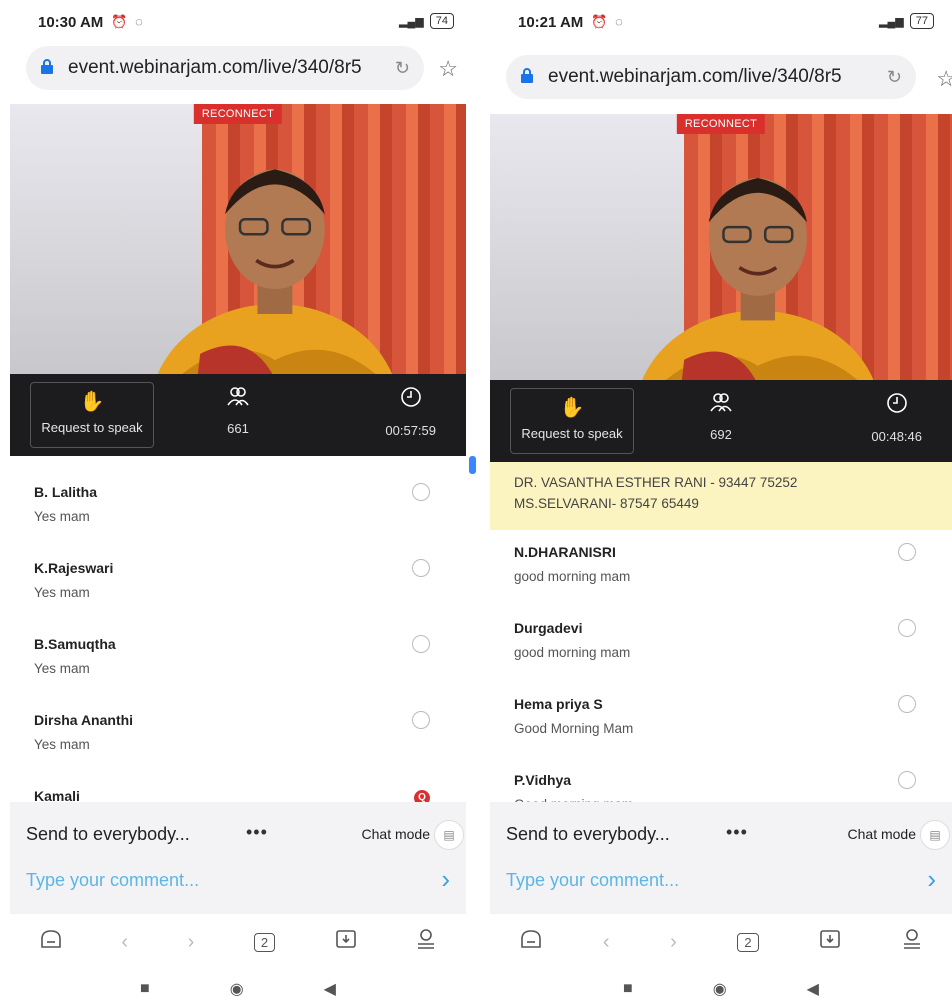  Describe the element at coordinates (441, 21) in the screenshot. I see `battery-icon: 74` at that location.